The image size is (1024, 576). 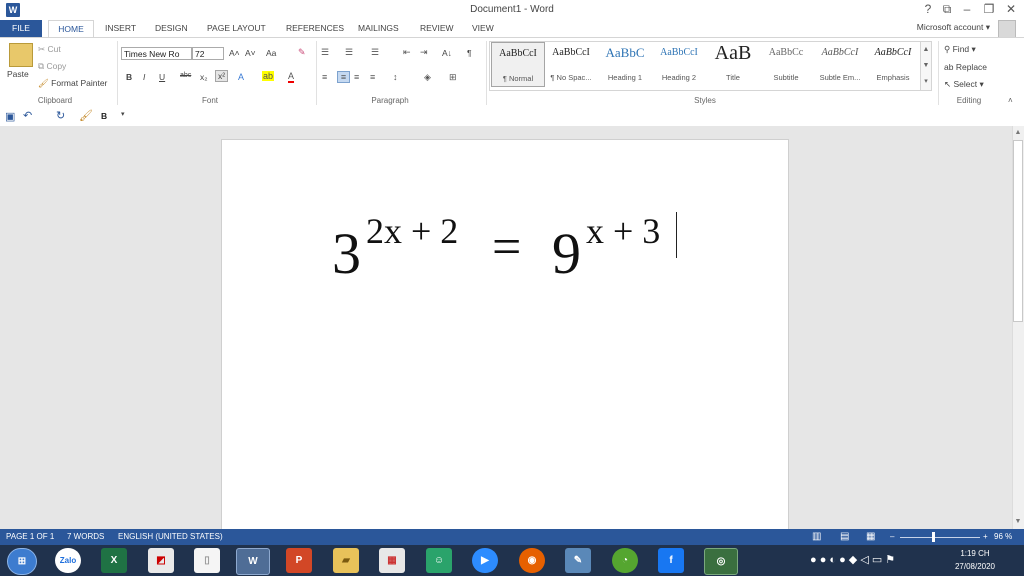 I want to click on collapse-ribbon-icon: ˄, so click(x=1010, y=100).